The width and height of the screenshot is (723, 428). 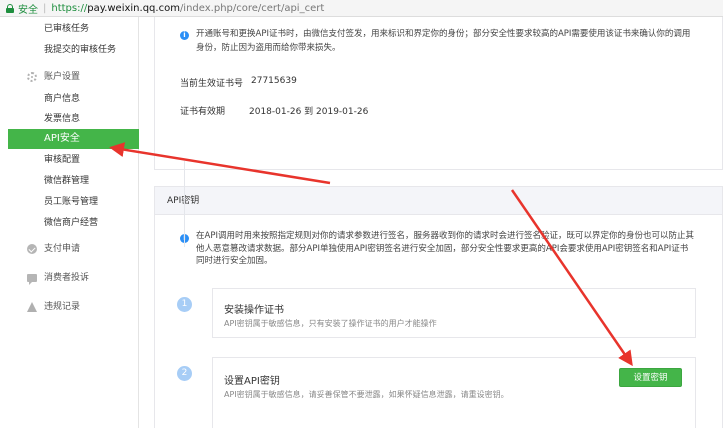 I want to click on sidebar-item-label: 员工账号管理, so click(x=71, y=202).